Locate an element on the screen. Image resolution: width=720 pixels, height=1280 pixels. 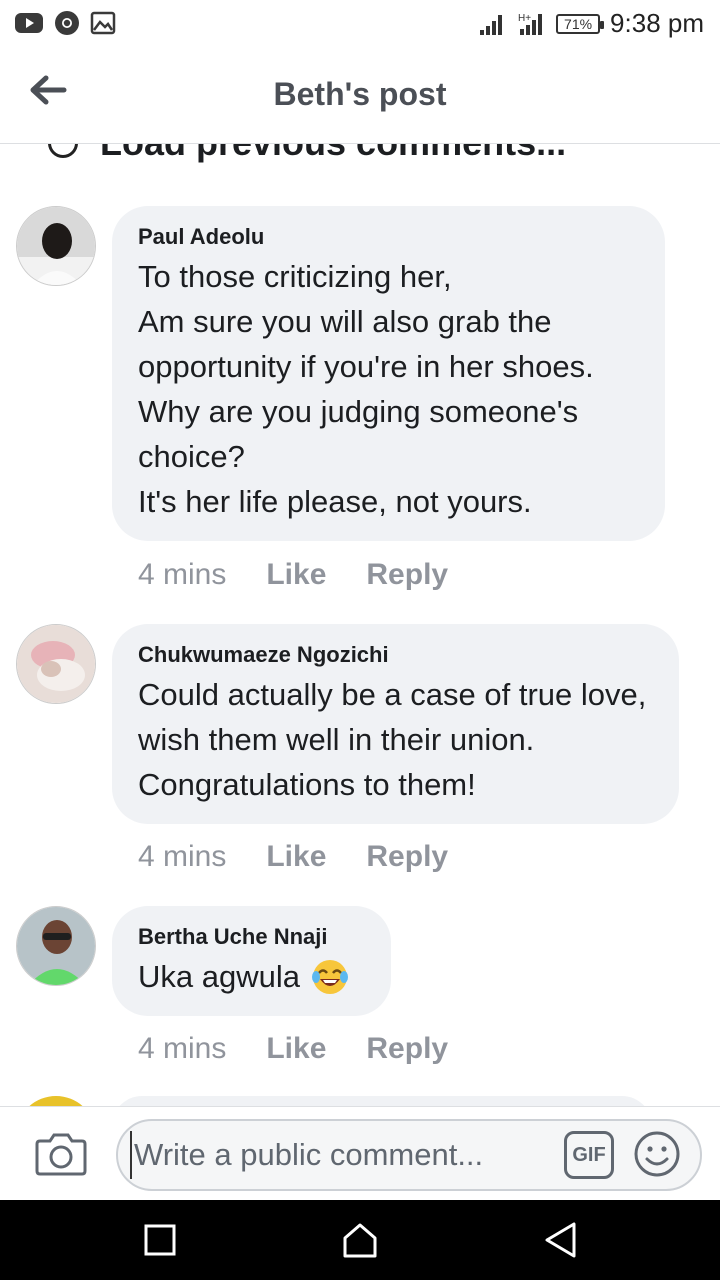
page-title: Beth's post is located at coordinates (360, 94).